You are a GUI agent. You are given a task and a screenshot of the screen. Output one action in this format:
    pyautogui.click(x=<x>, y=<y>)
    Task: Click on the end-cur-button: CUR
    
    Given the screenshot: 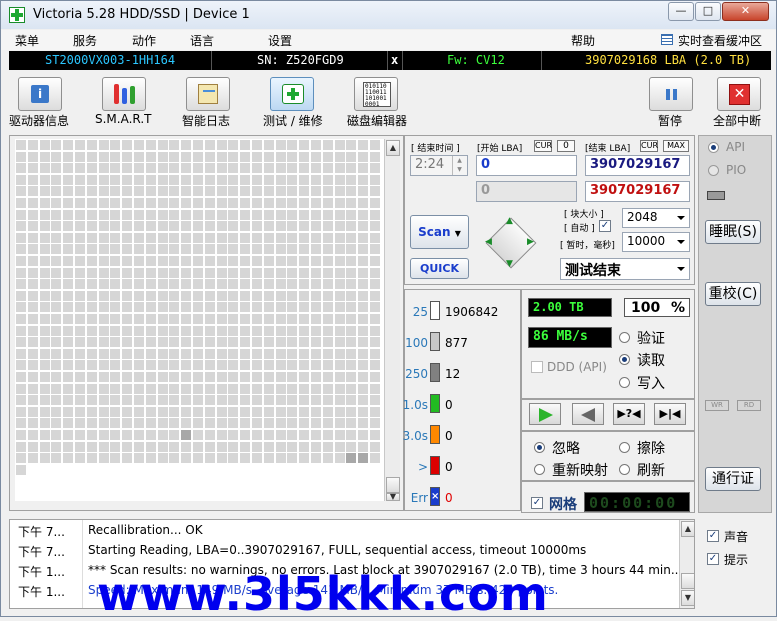 What is the action you would take?
    pyautogui.click(x=649, y=146)
    